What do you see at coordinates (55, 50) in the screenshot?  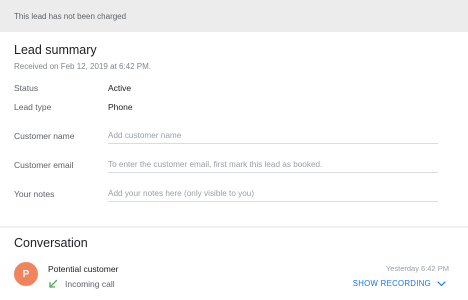 I see `lead-summary-title: Lead summary` at bounding box center [55, 50].